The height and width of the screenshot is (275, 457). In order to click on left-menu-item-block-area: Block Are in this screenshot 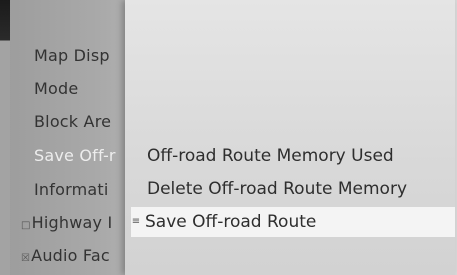, I will do `click(72, 121)`.